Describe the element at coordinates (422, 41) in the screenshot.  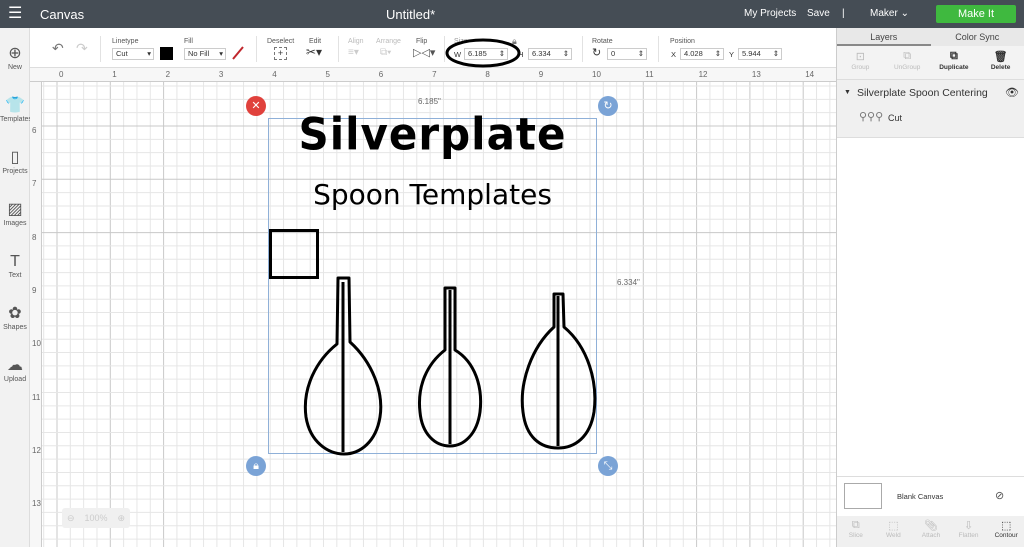
I see `flip-label: Flip` at that location.